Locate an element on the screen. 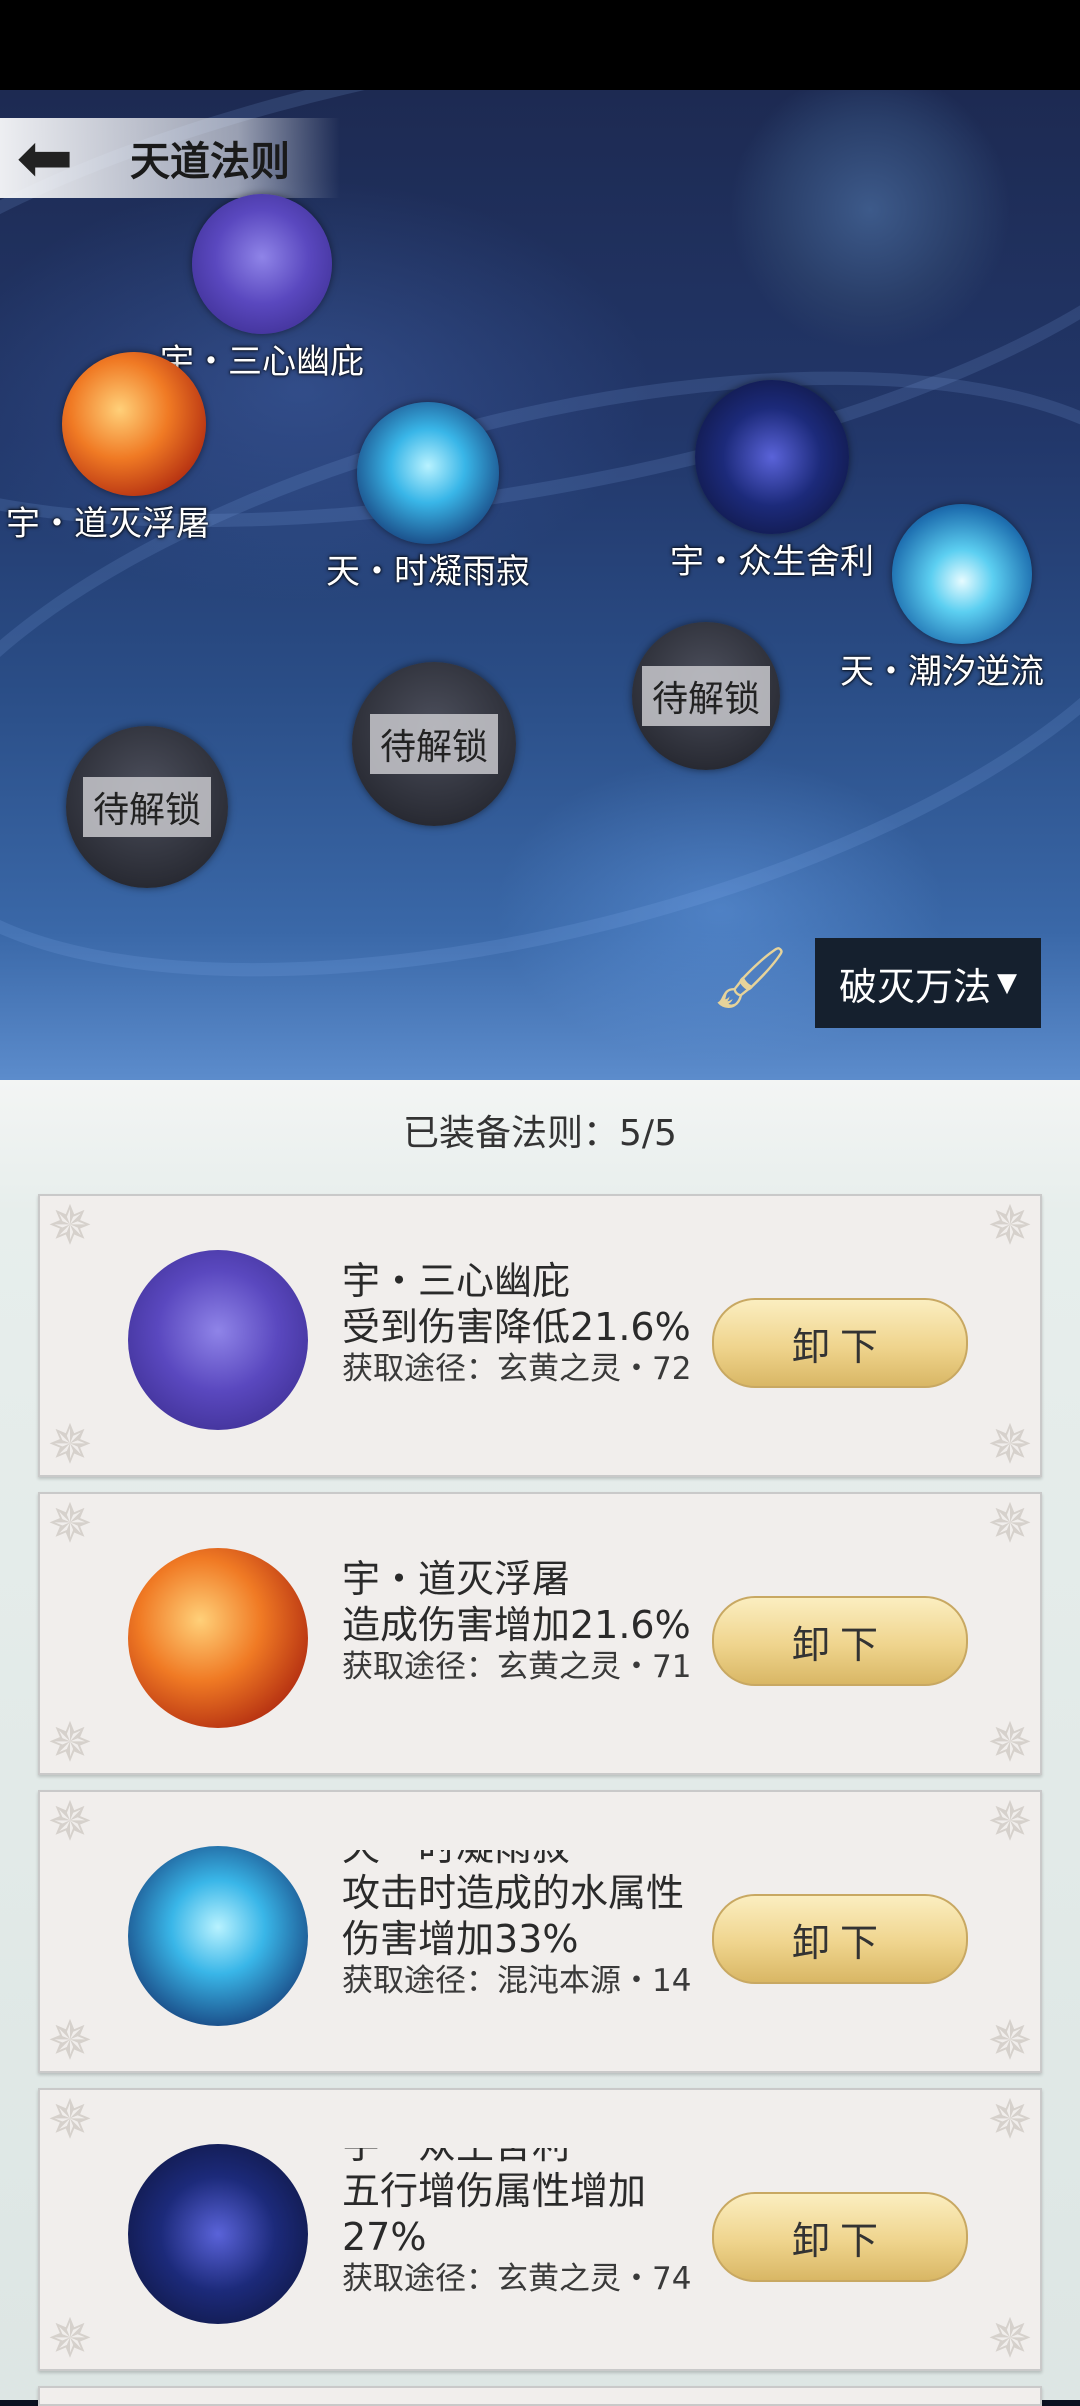 Image resolution: width=1080 pixels, height=2406 pixels. card-effect: 造成伤害增加21.6% is located at coordinates (516, 1625).